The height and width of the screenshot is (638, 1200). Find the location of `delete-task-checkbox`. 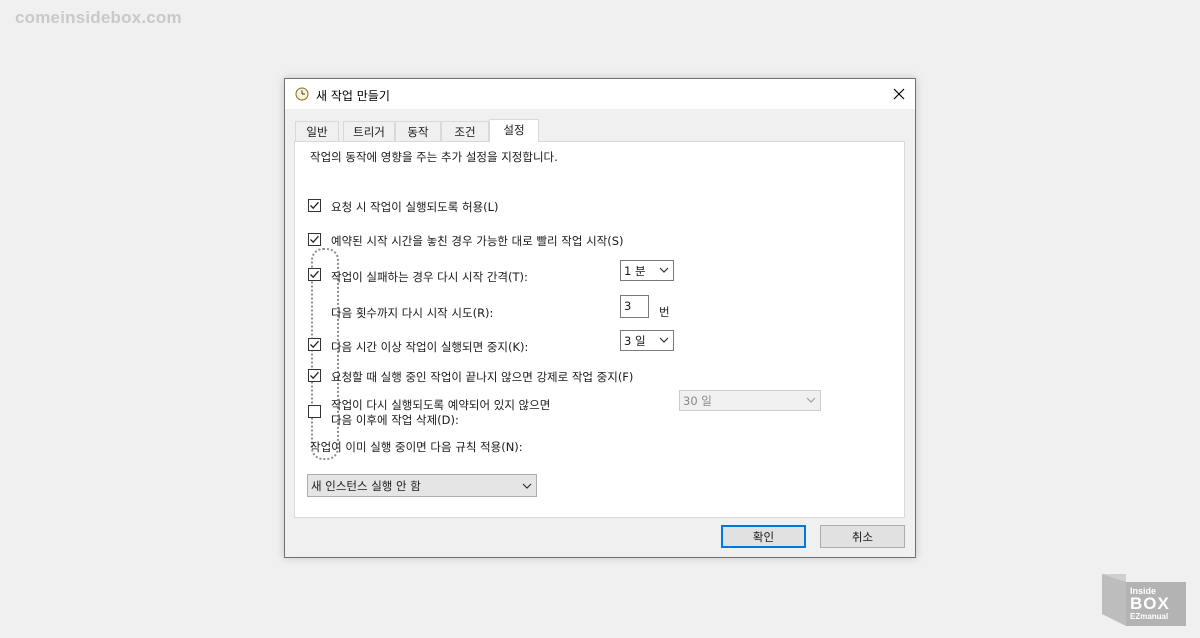

delete-task-checkbox is located at coordinates (314, 411).